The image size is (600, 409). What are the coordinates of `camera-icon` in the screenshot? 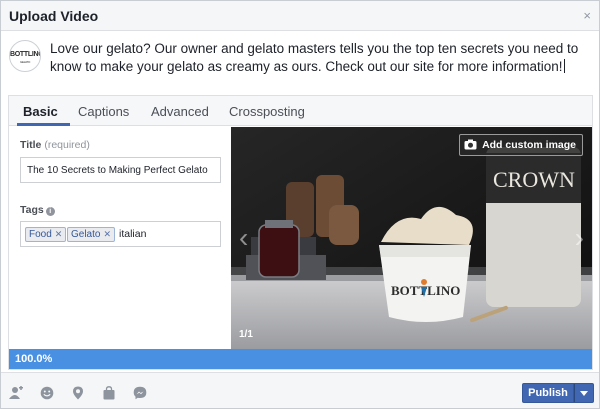 It's located at (470, 144).